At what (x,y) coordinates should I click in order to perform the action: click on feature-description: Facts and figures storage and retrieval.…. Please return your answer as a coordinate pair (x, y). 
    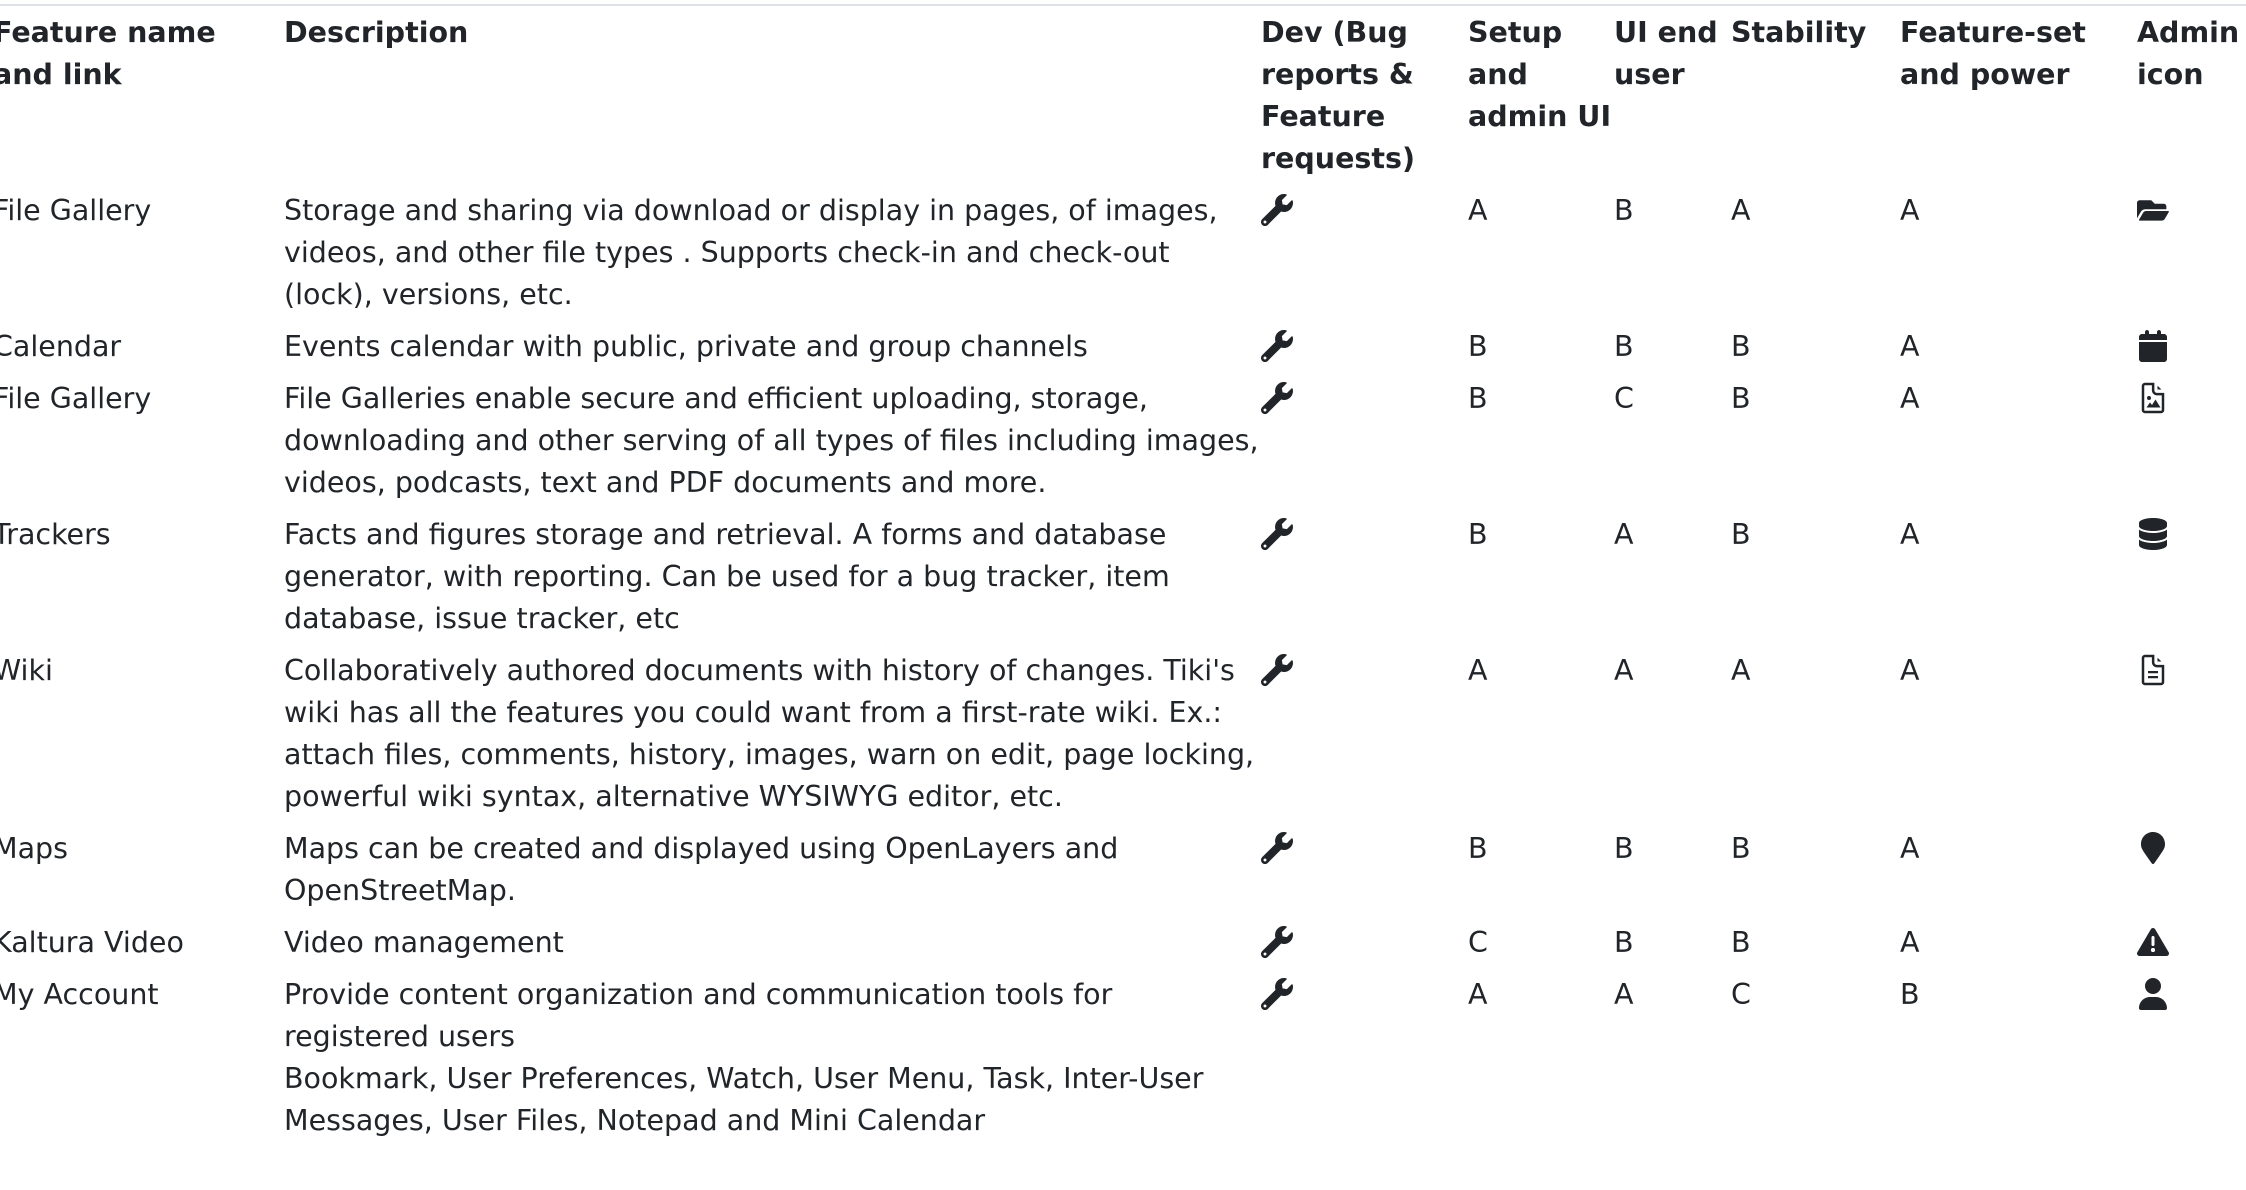
    Looking at the image, I should click on (772, 578).